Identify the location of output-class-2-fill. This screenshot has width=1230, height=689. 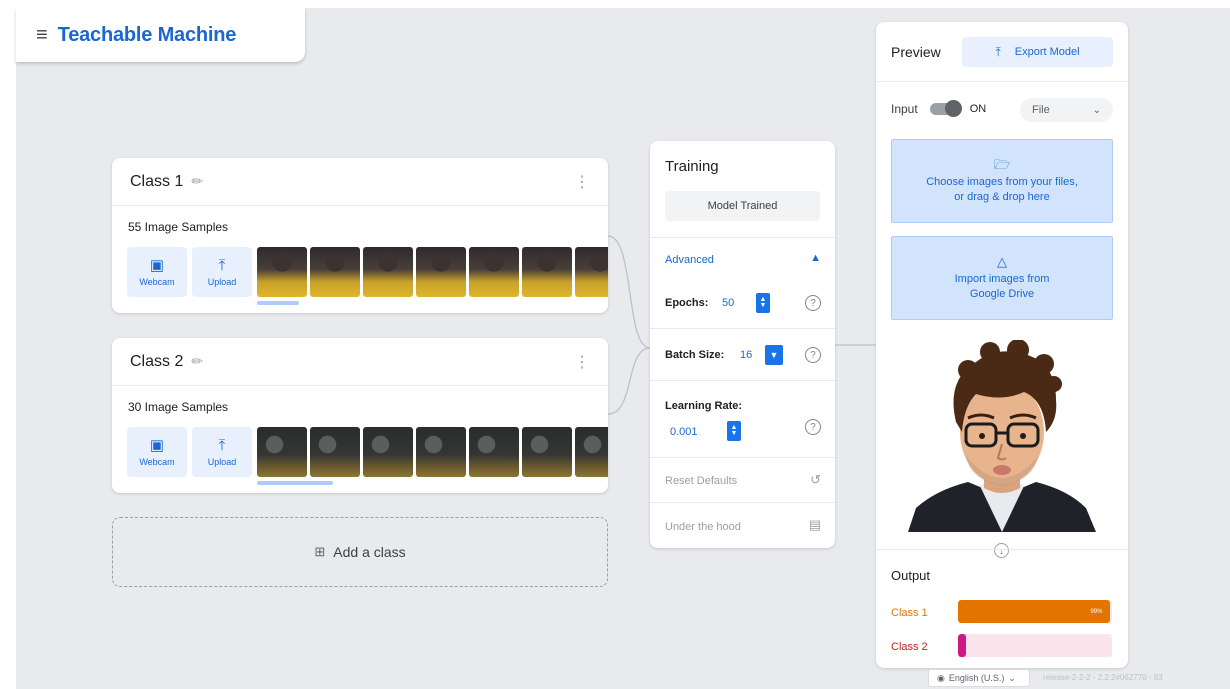
(962, 645).